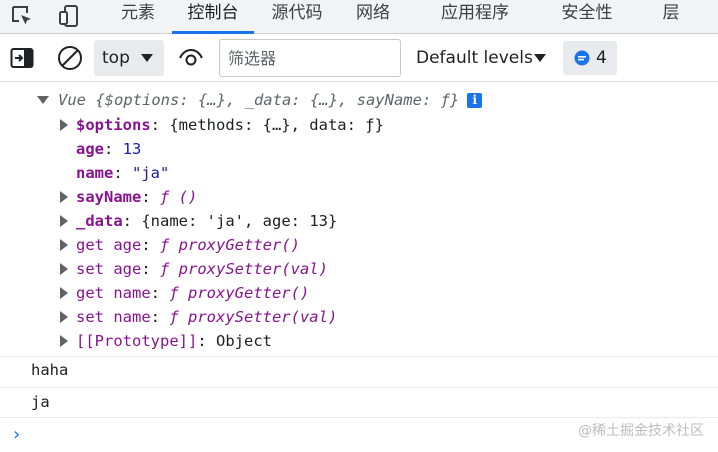 Image resolution: width=718 pixels, height=452 pixels. What do you see at coordinates (77, 100) in the screenshot?
I see `object-class-name: Vue` at bounding box center [77, 100].